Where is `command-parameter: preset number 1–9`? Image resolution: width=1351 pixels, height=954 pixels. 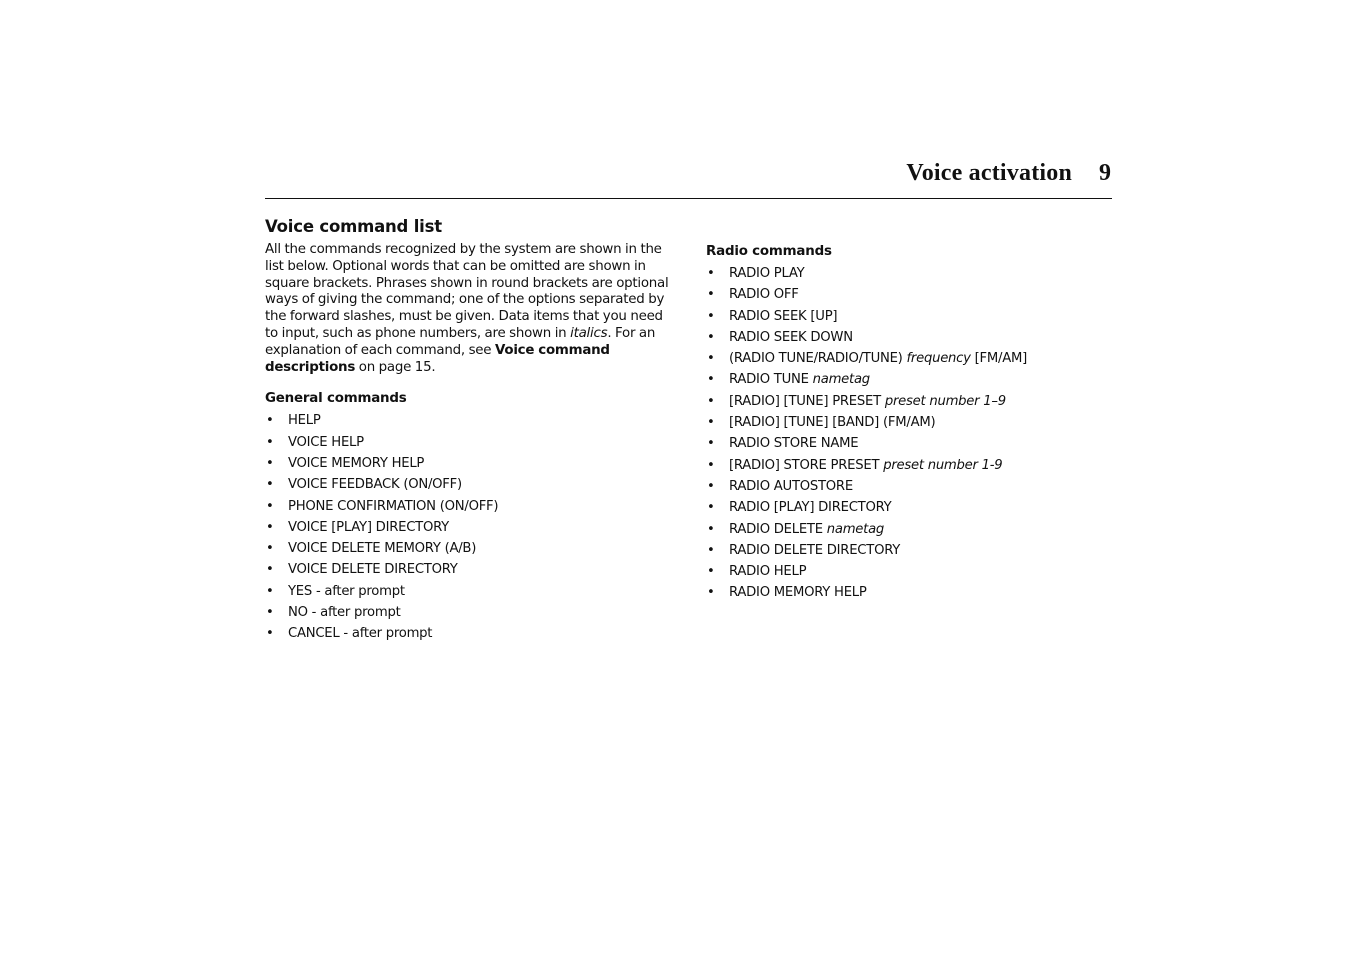
command-parameter: preset number 1–9 is located at coordinates (945, 401).